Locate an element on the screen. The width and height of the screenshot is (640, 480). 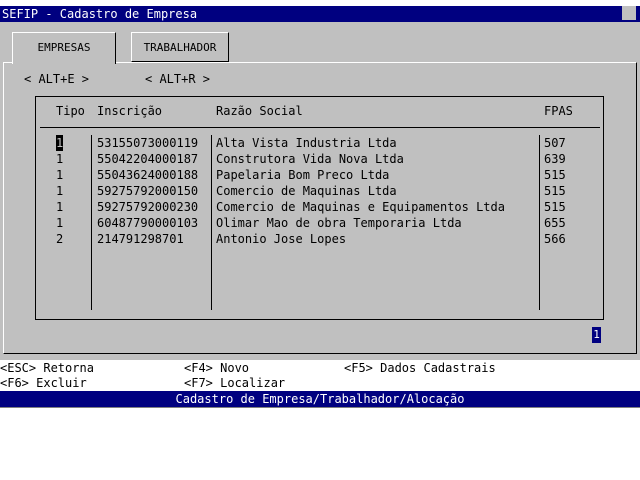
row-6-fpas: 655 is located at coordinates (555, 223).